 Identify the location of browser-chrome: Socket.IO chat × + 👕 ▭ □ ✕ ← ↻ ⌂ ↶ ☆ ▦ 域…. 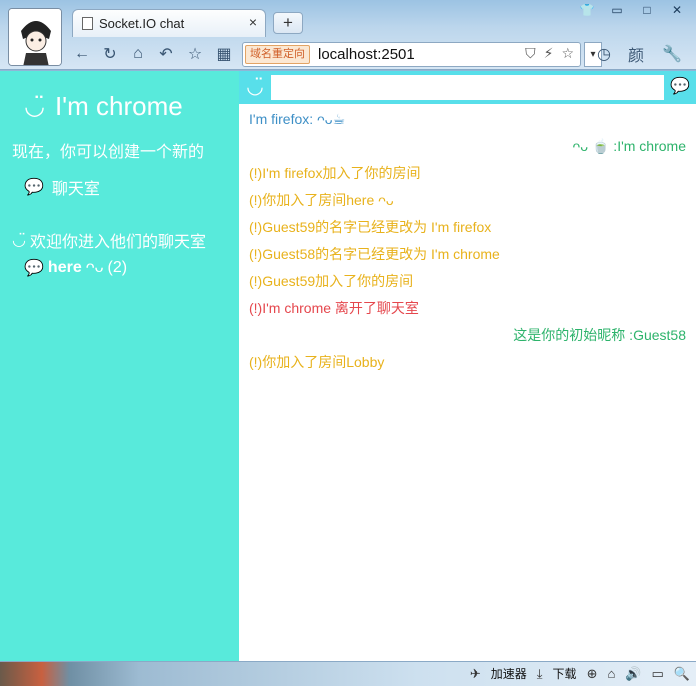
(348, 35).